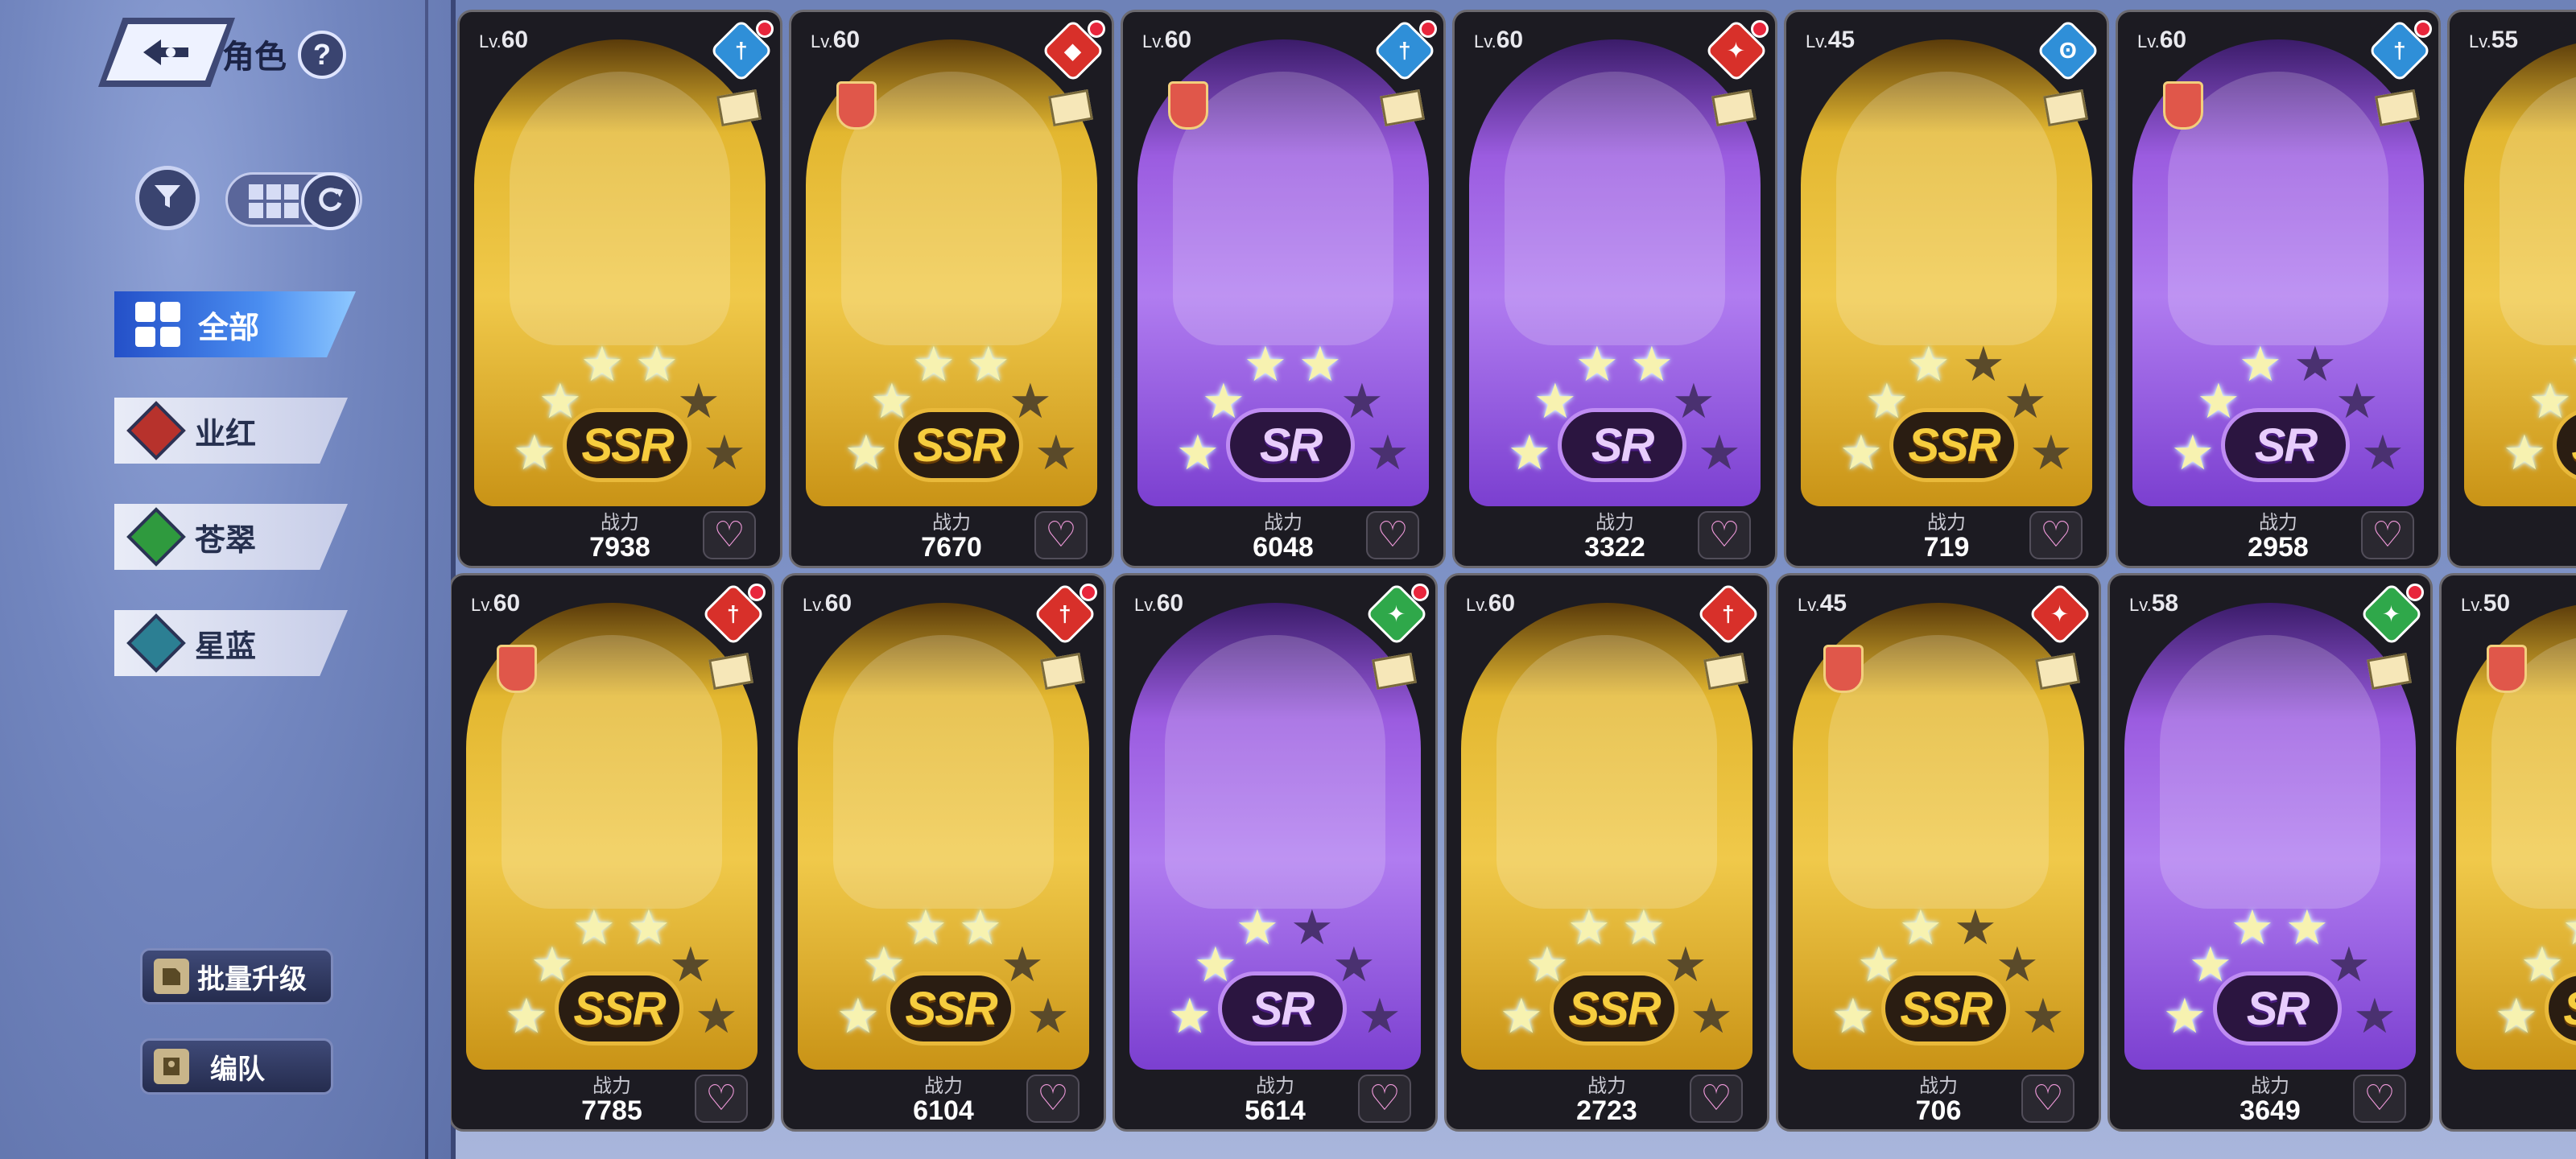 The height and width of the screenshot is (1159, 2576). I want to click on level-value: 58, so click(2165, 603).